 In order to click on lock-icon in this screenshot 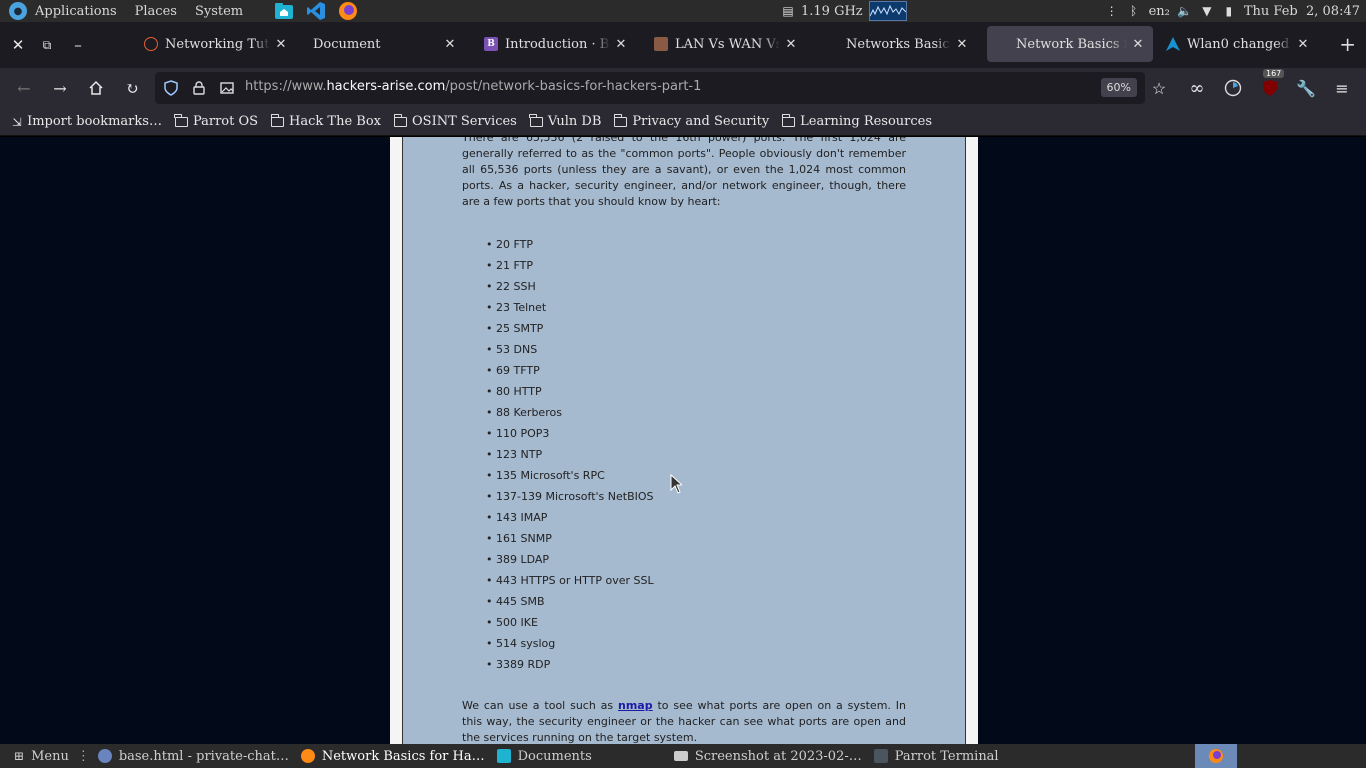, I will do `click(199, 88)`.